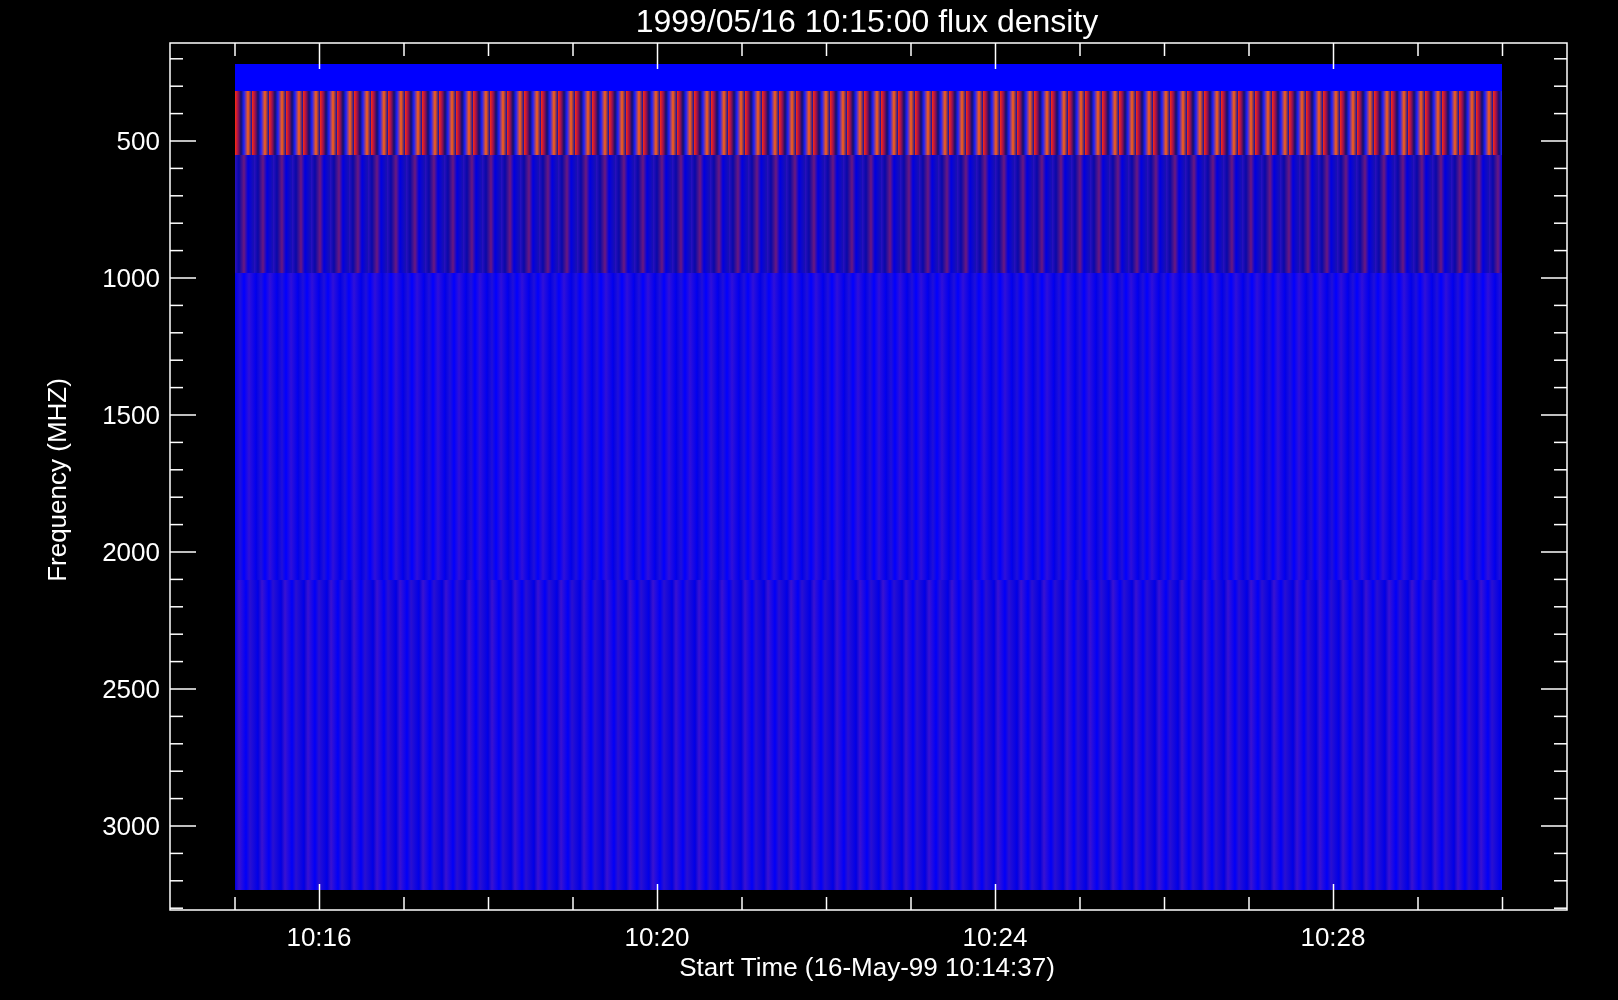 The image size is (1618, 1000). What do you see at coordinates (867, 967) in the screenshot?
I see `x-axis-label: Start Time (16-May-99 10:14:37)` at bounding box center [867, 967].